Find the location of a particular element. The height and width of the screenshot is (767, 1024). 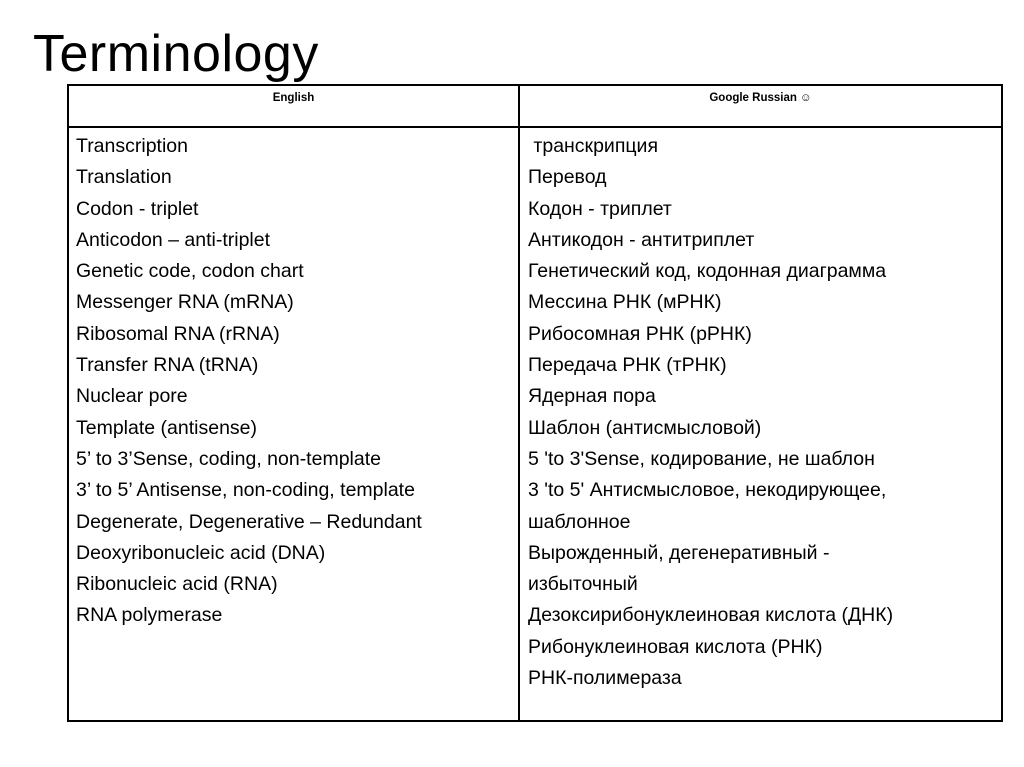

english-term: Deoxyribonucleic acid (DNA) is located at coordinates (201, 552).